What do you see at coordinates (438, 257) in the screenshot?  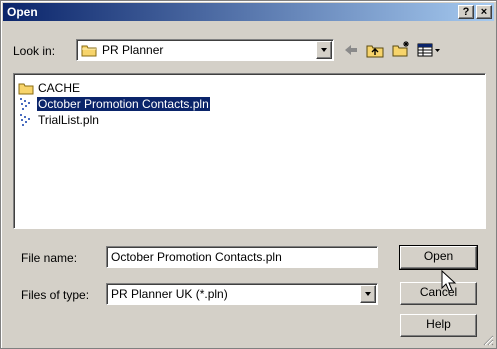 I see `open-button: Open` at bounding box center [438, 257].